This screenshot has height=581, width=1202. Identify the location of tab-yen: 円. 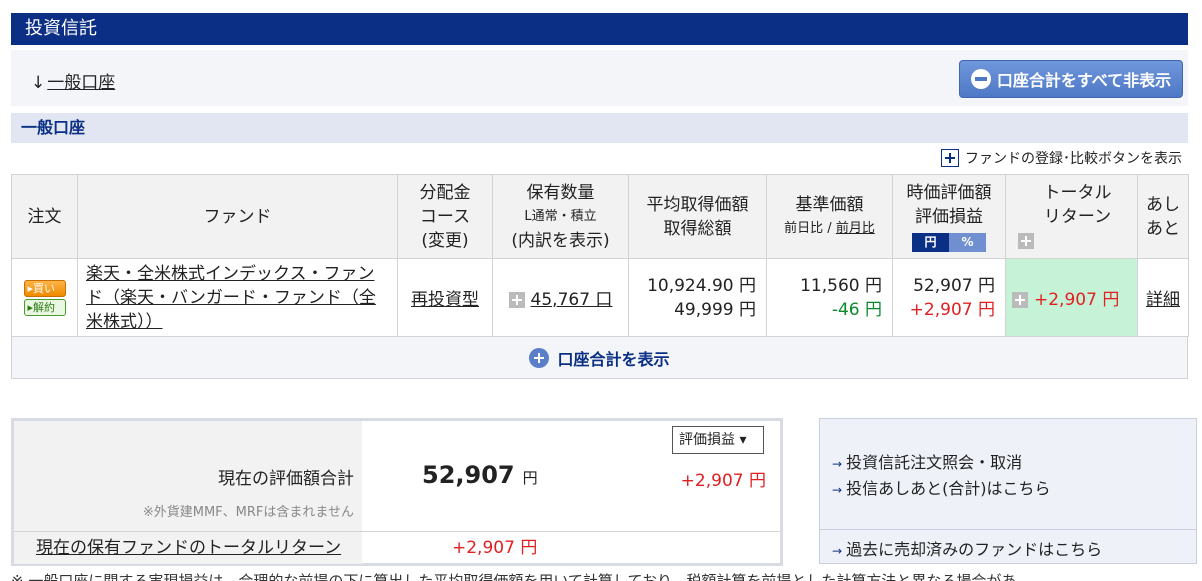
(930, 242).